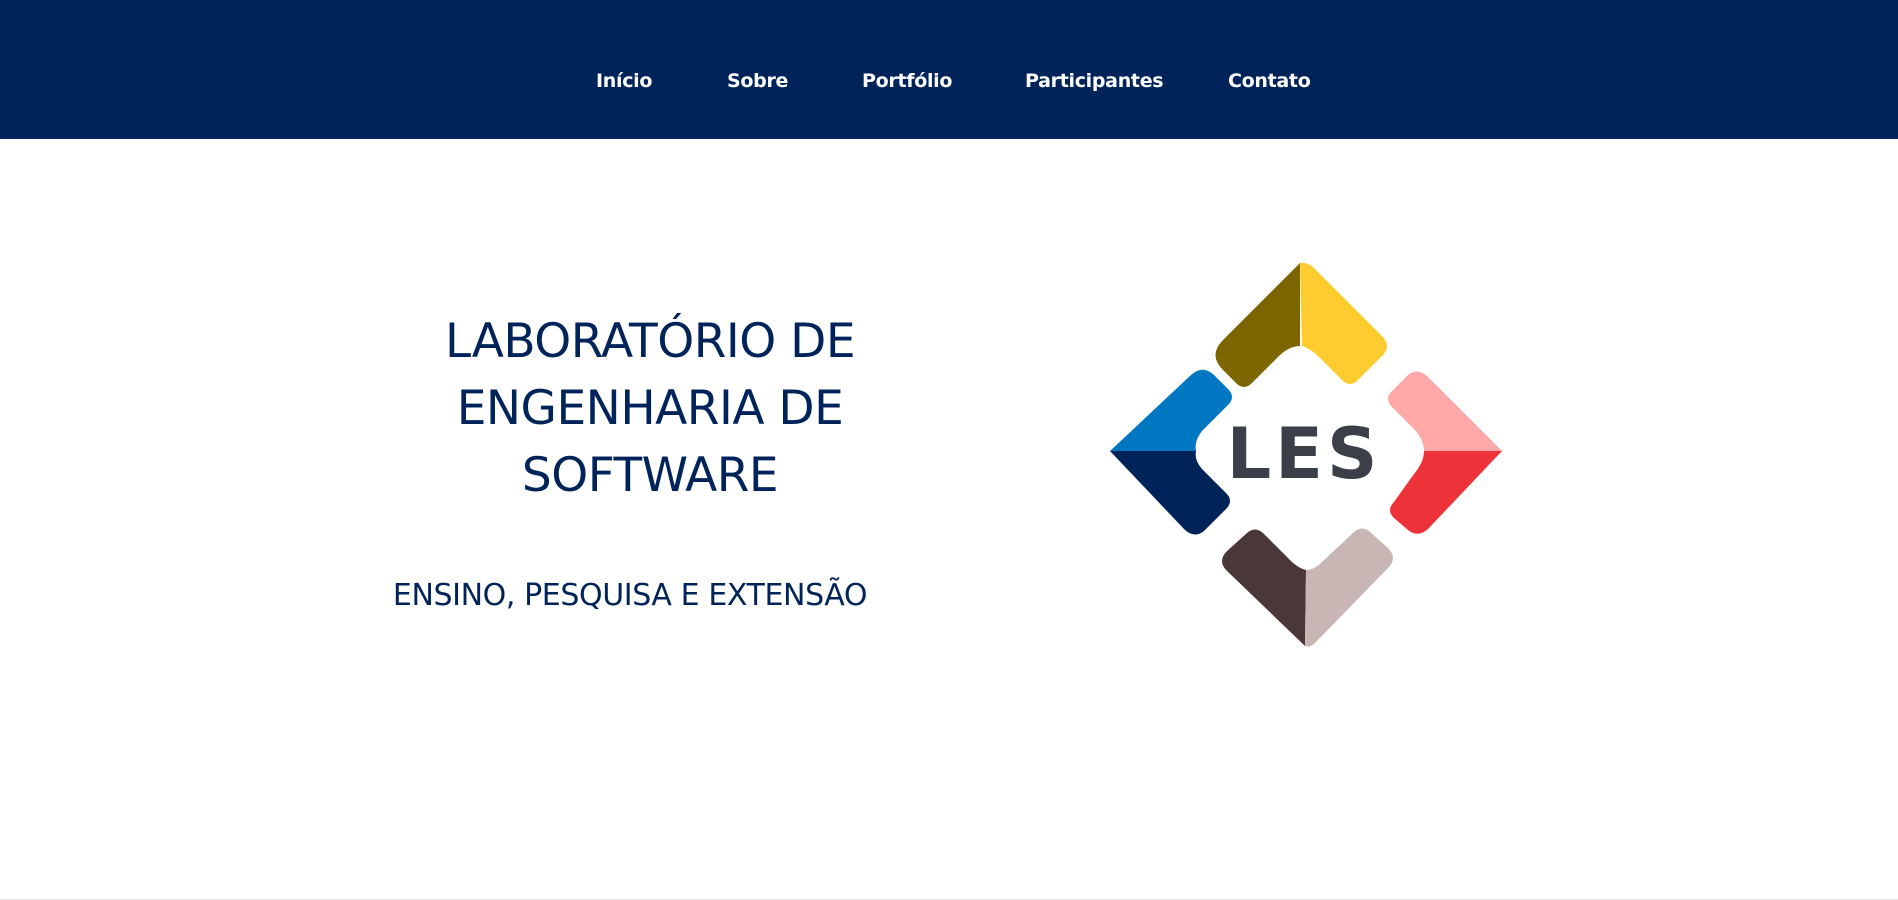 This screenshot has width=1898, height=900. Describe the element at coordinates (757, 81) in the screenshot. I see `nav-link-sobre: Sobre` at that location.